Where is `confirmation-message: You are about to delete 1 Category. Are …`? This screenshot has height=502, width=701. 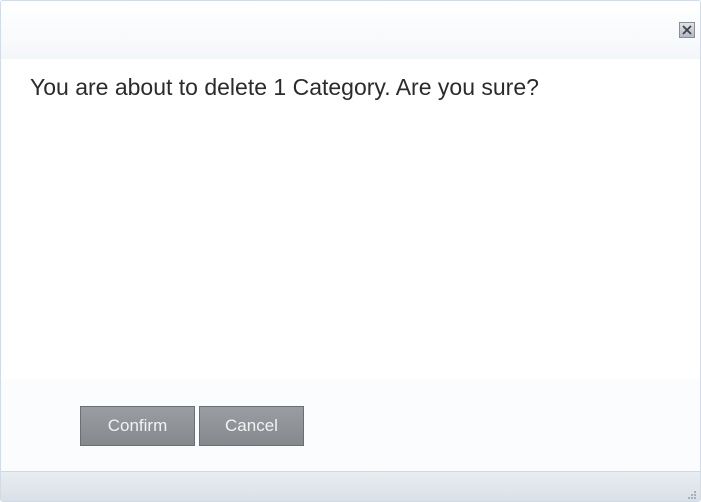 confirmation-message: You are about to delete 1 Category. Are … is located at coordinates (284, 87).